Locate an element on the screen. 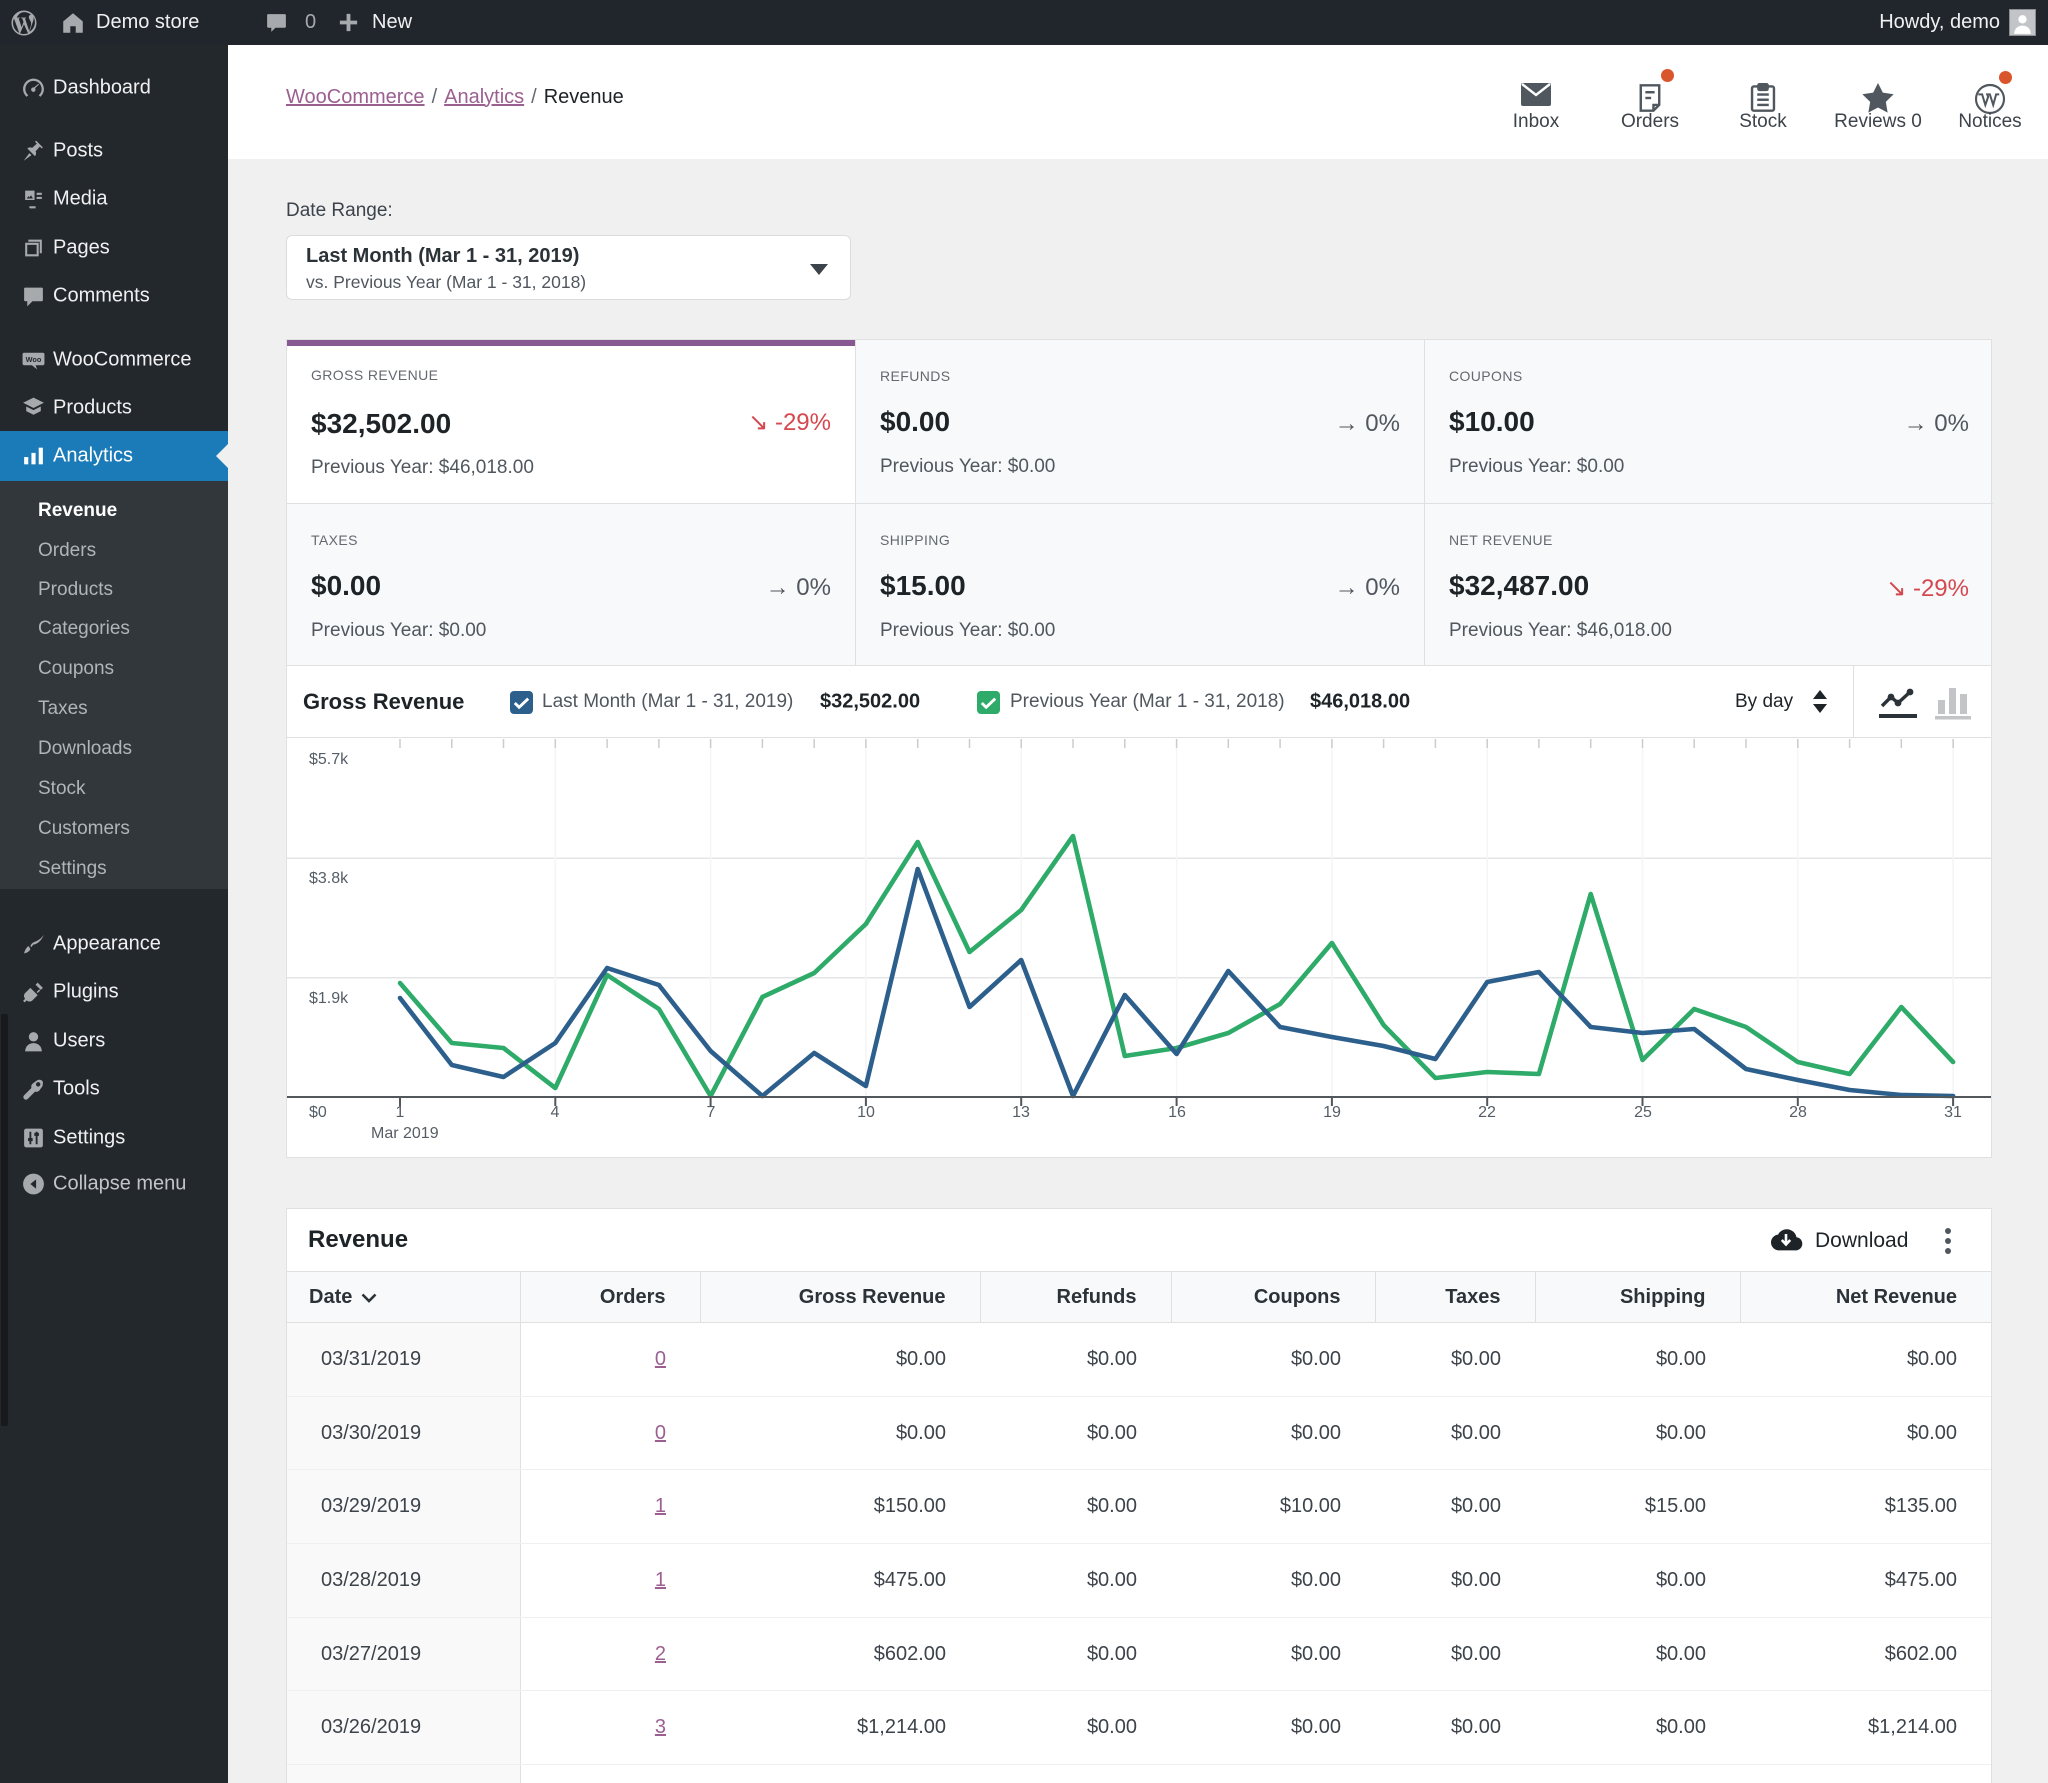  svg-text: 19 is located at coordinates (1332, 1112).